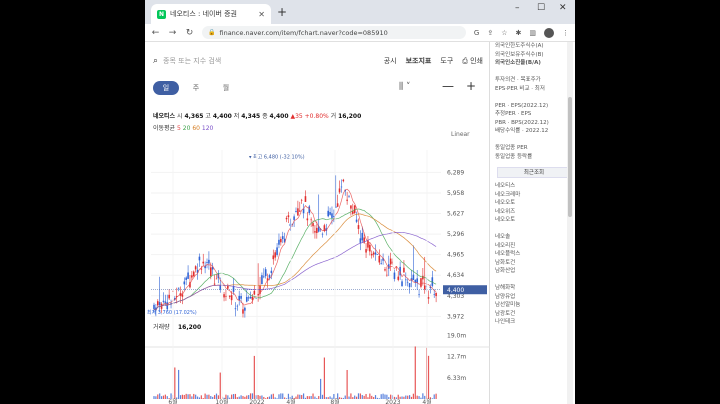  I want to click on recent-stock-item: 남해화학, so click(533, 288).